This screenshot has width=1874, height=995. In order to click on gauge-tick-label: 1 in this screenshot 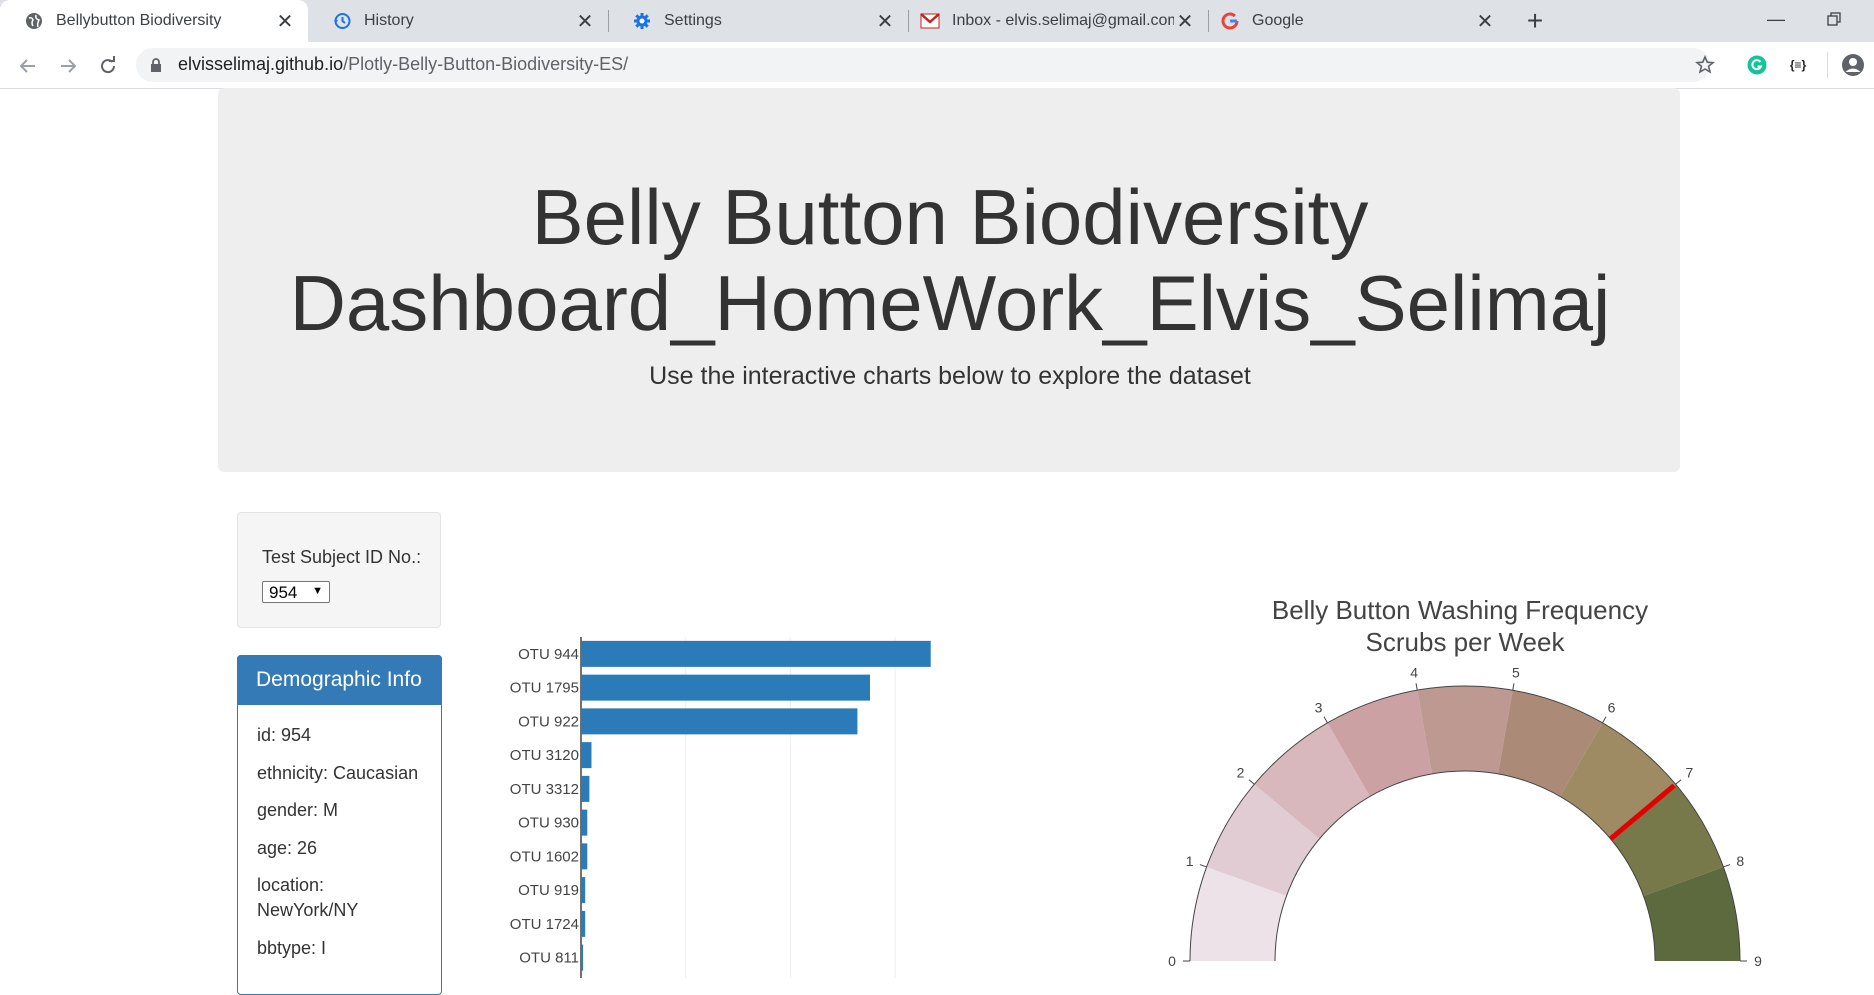, I will do `click(1190, 861)`.